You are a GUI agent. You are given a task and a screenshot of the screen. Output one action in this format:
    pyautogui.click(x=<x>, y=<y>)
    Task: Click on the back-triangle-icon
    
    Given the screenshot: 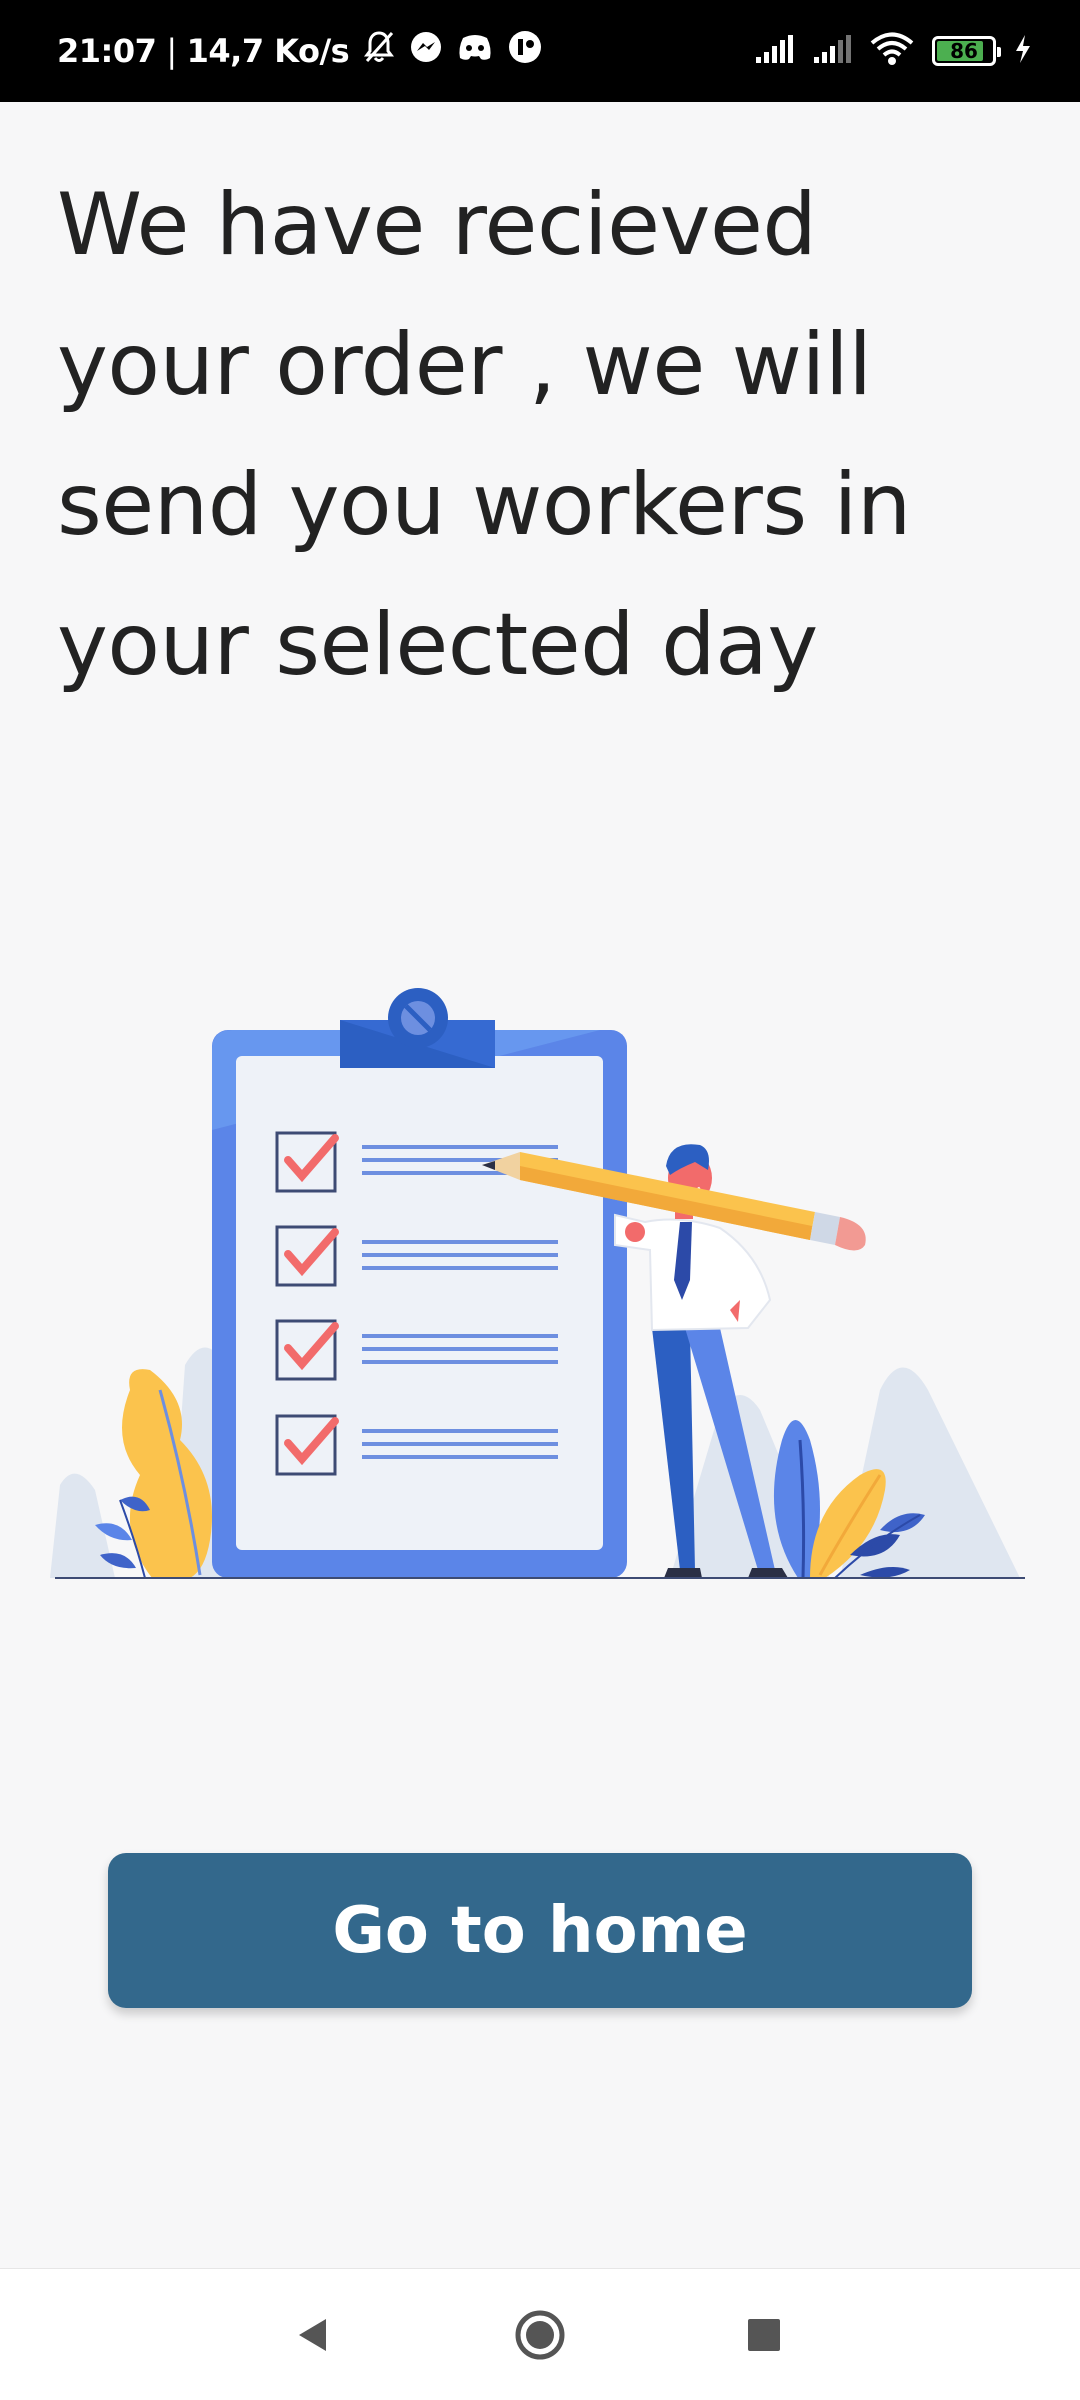 What is the action you would take?
    pyautogui.click(x=313, y=2334)
    